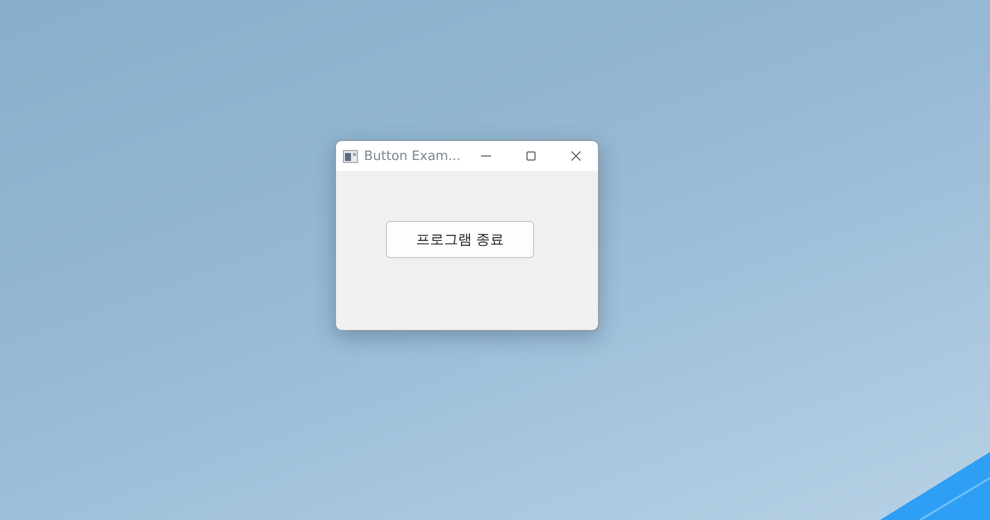 This screenshot has height=520, width=990. Describe the element at coordinates (575, 156) in the screenshot. I see `close-icon` at that location.